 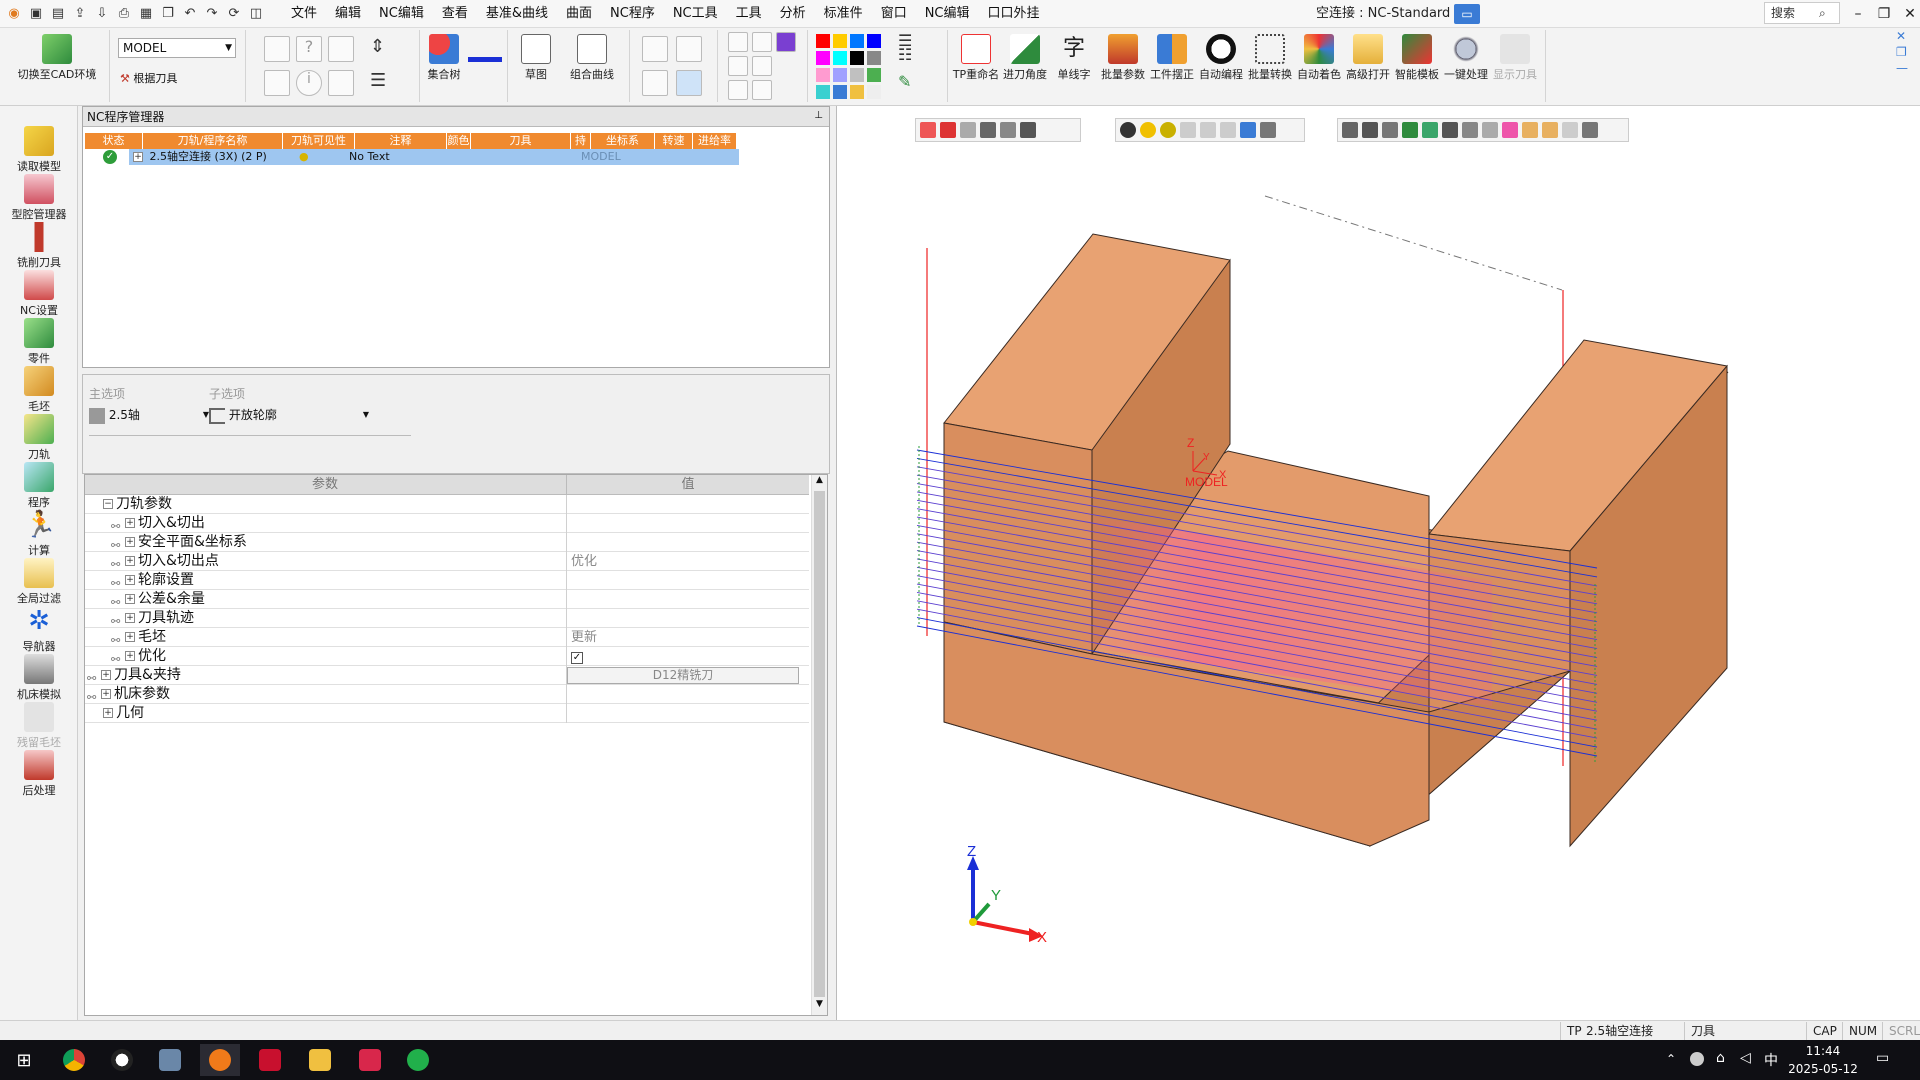 I want to click on taskbar-qq, so click(x=122, y=1060).